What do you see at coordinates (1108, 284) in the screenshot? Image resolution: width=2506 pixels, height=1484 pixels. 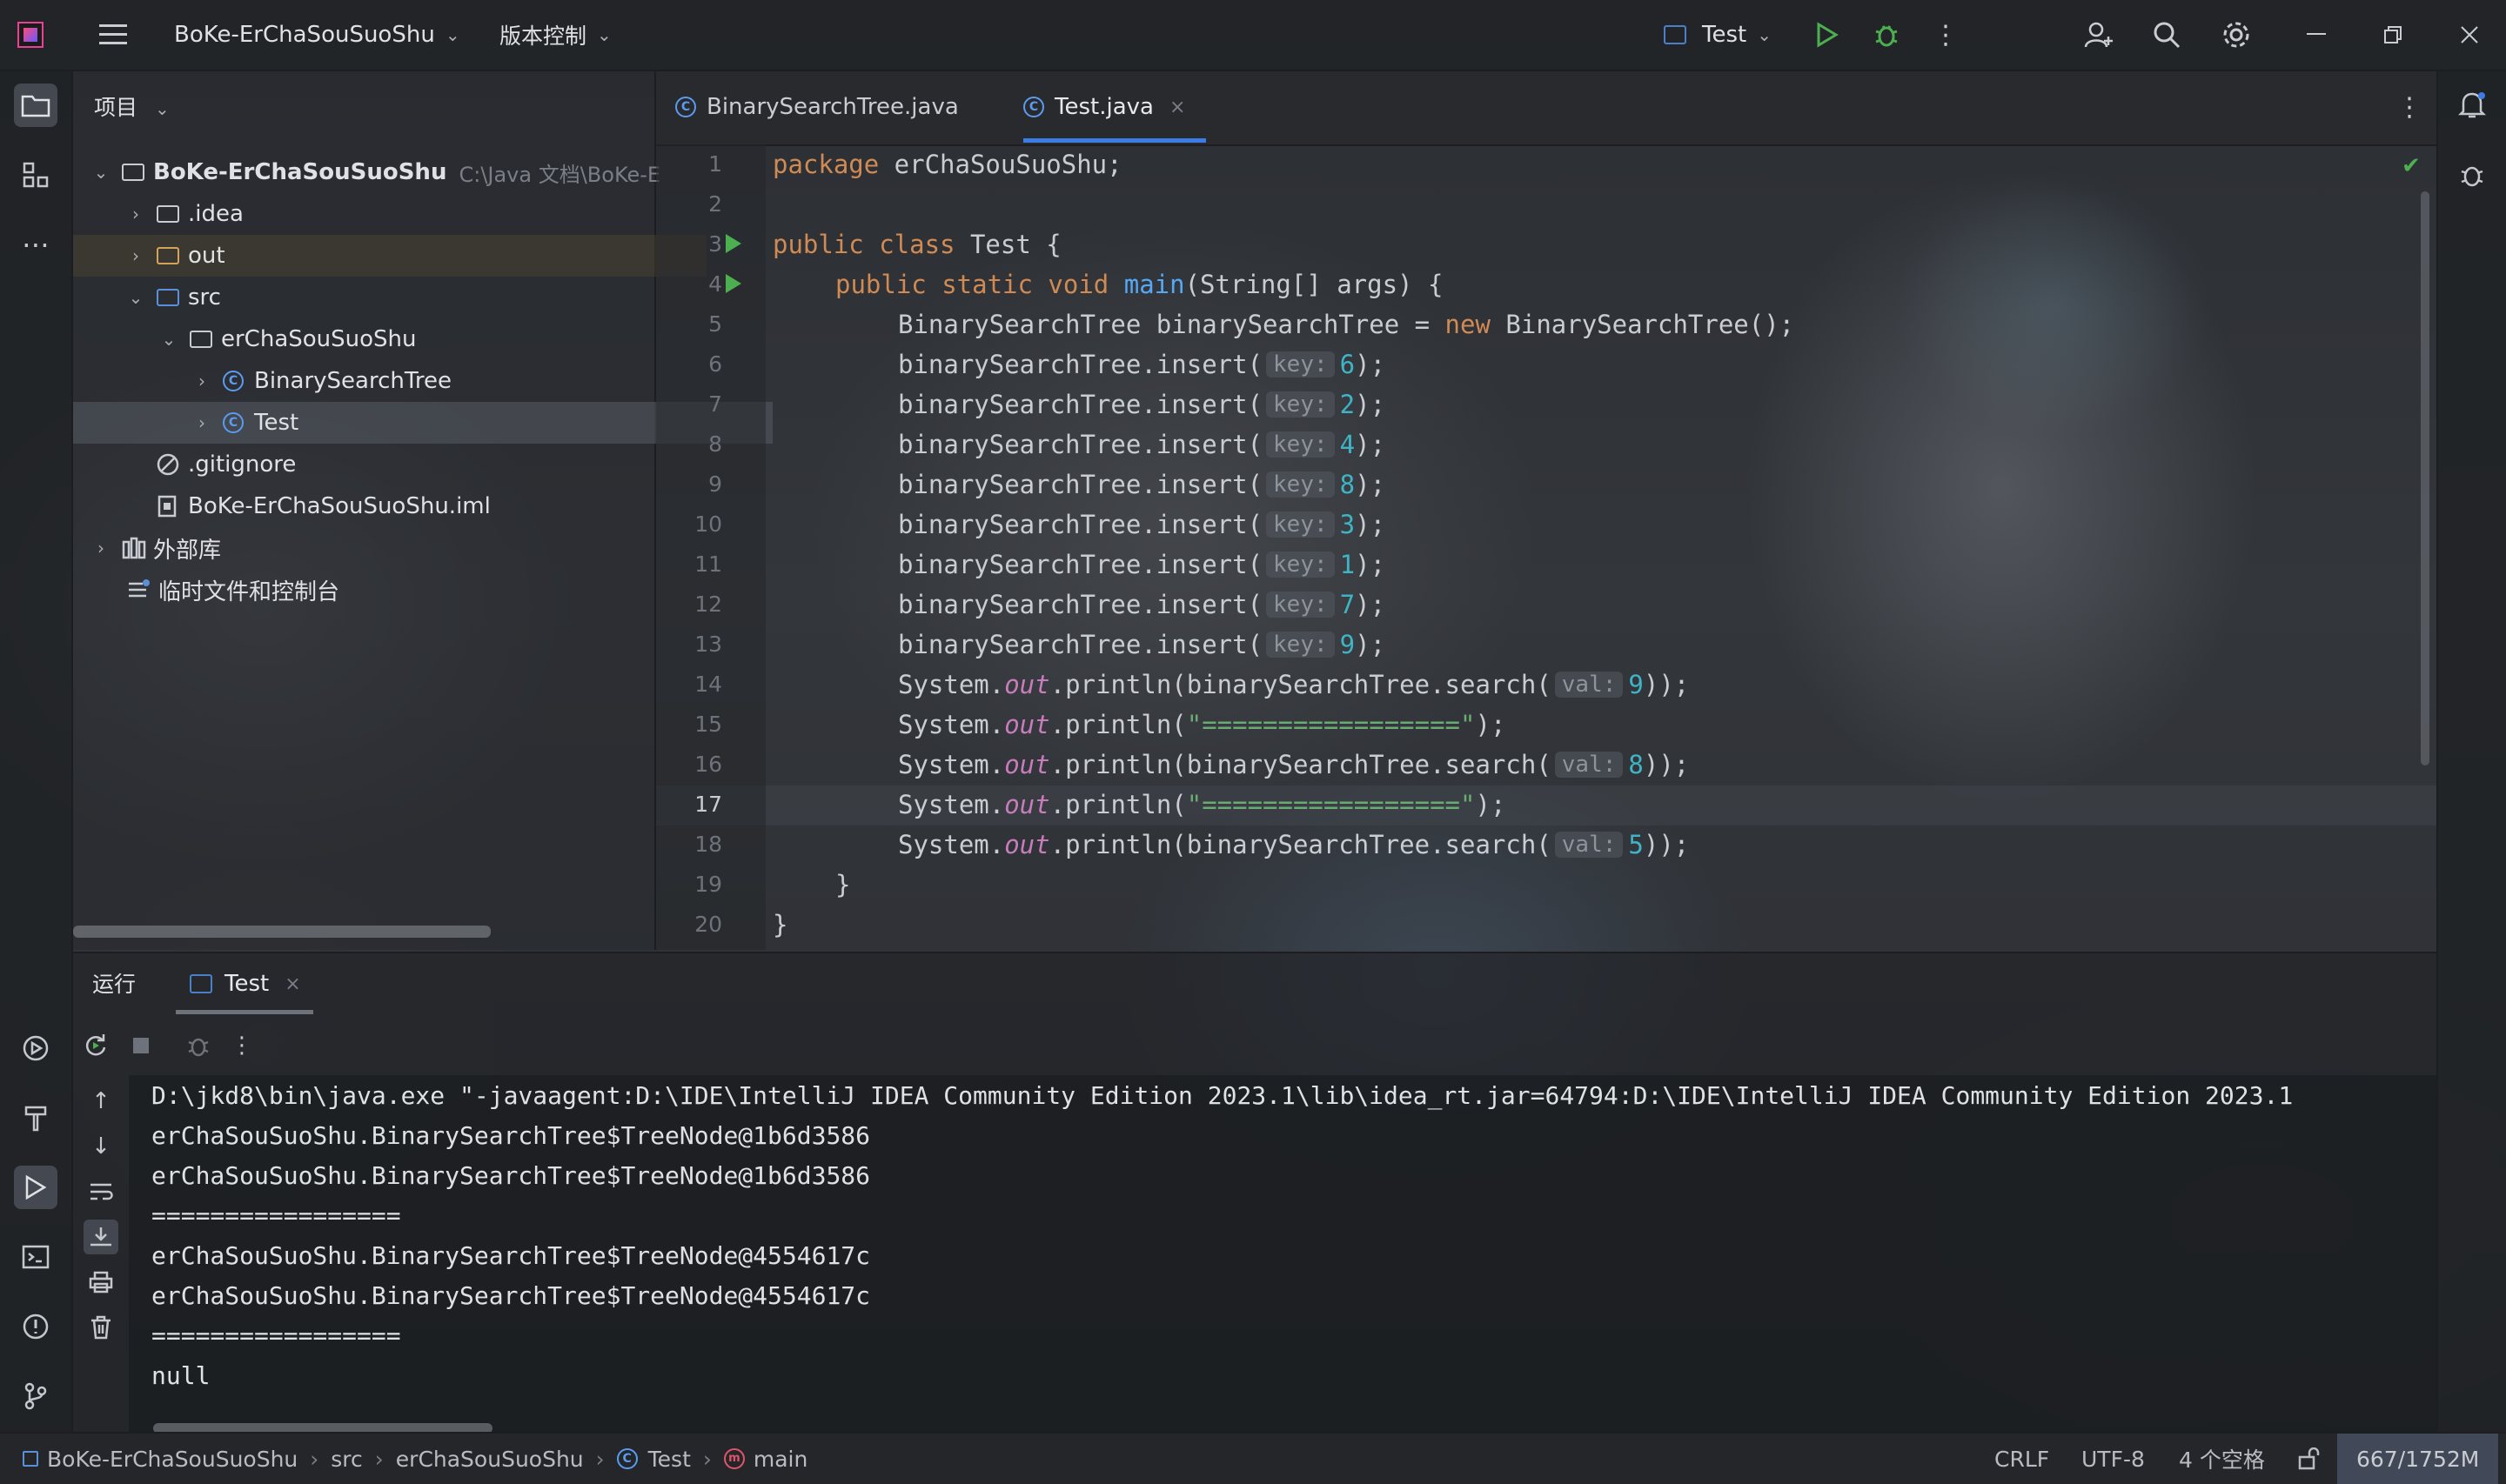 I see `code-line-4: public static void main (String[] args) {` at bounding box center [1108, 284].